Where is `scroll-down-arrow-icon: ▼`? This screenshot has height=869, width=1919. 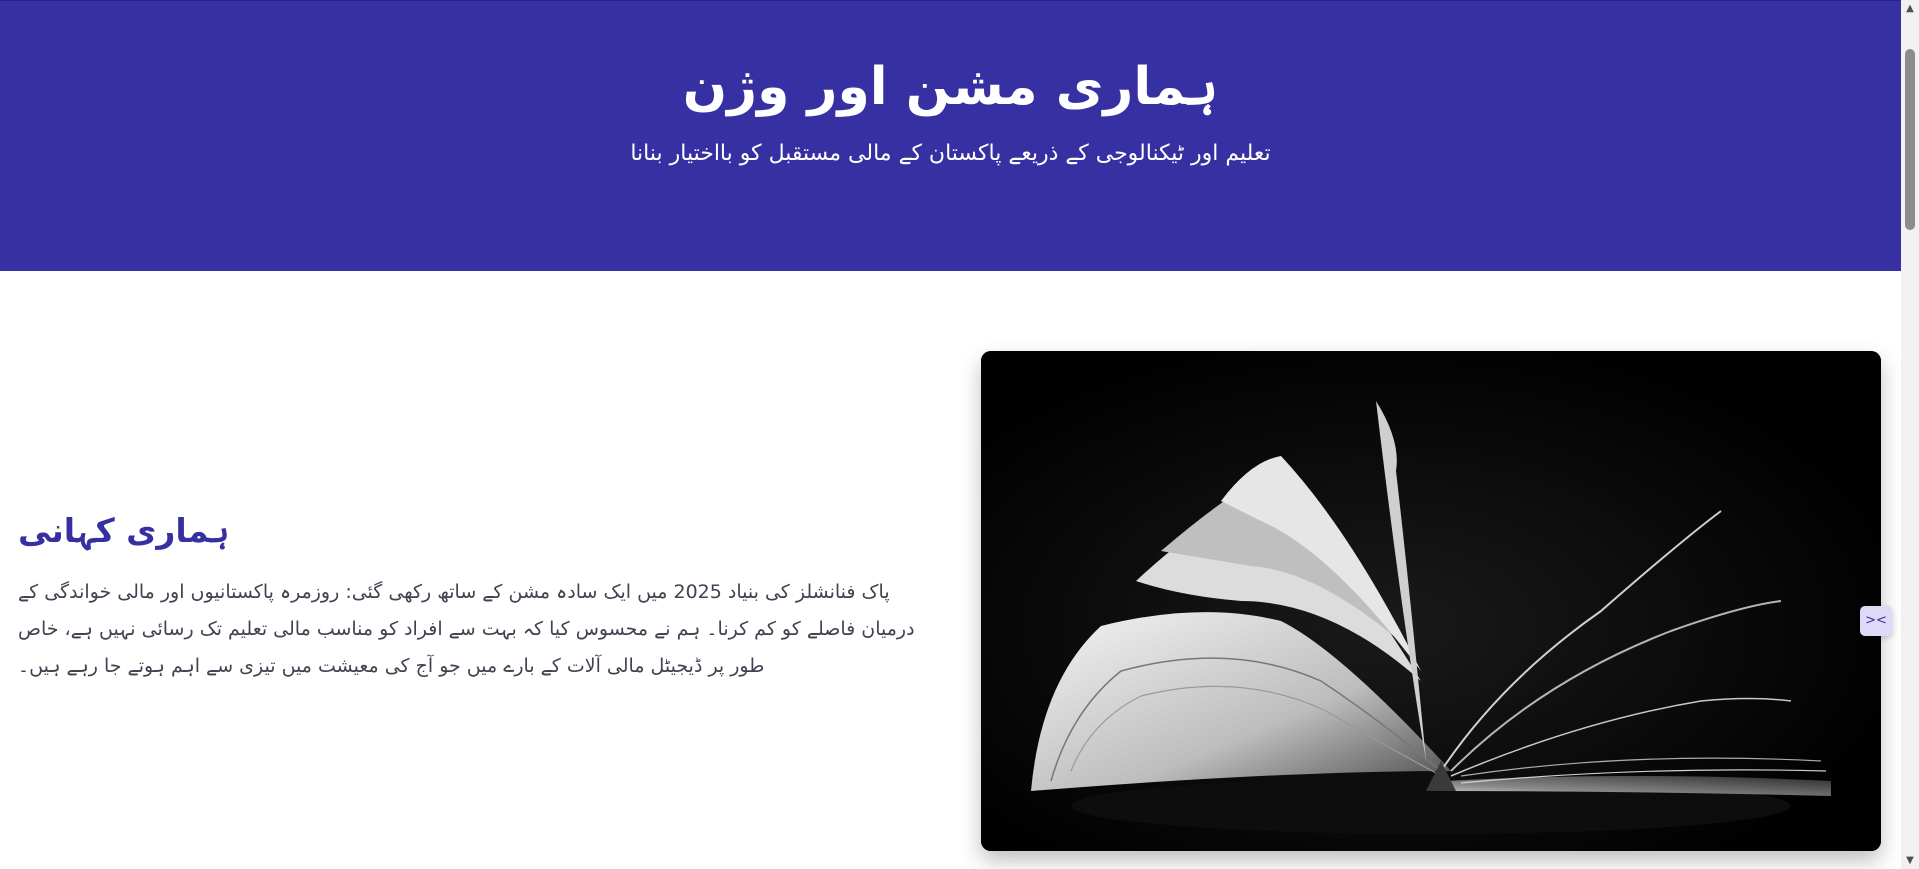
scroll-down-arrow-icon: ▼ is located at coordinates (1910, 860).